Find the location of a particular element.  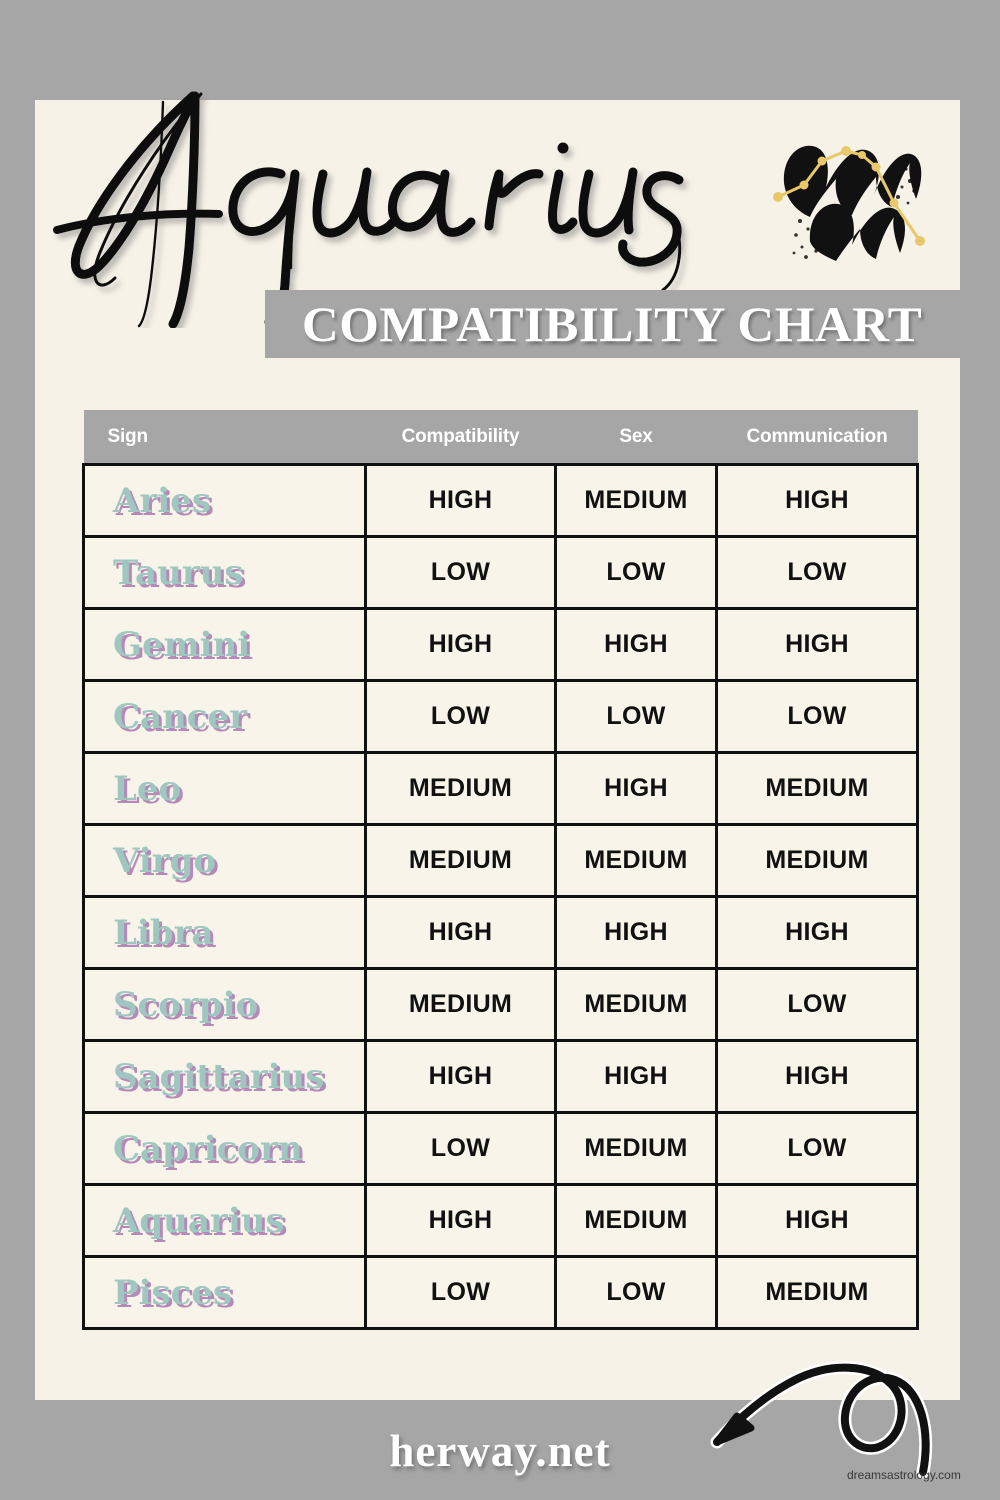

table-row: Leo MEDIUM HIGH MEDIUM is located at coordinates (500, 788).